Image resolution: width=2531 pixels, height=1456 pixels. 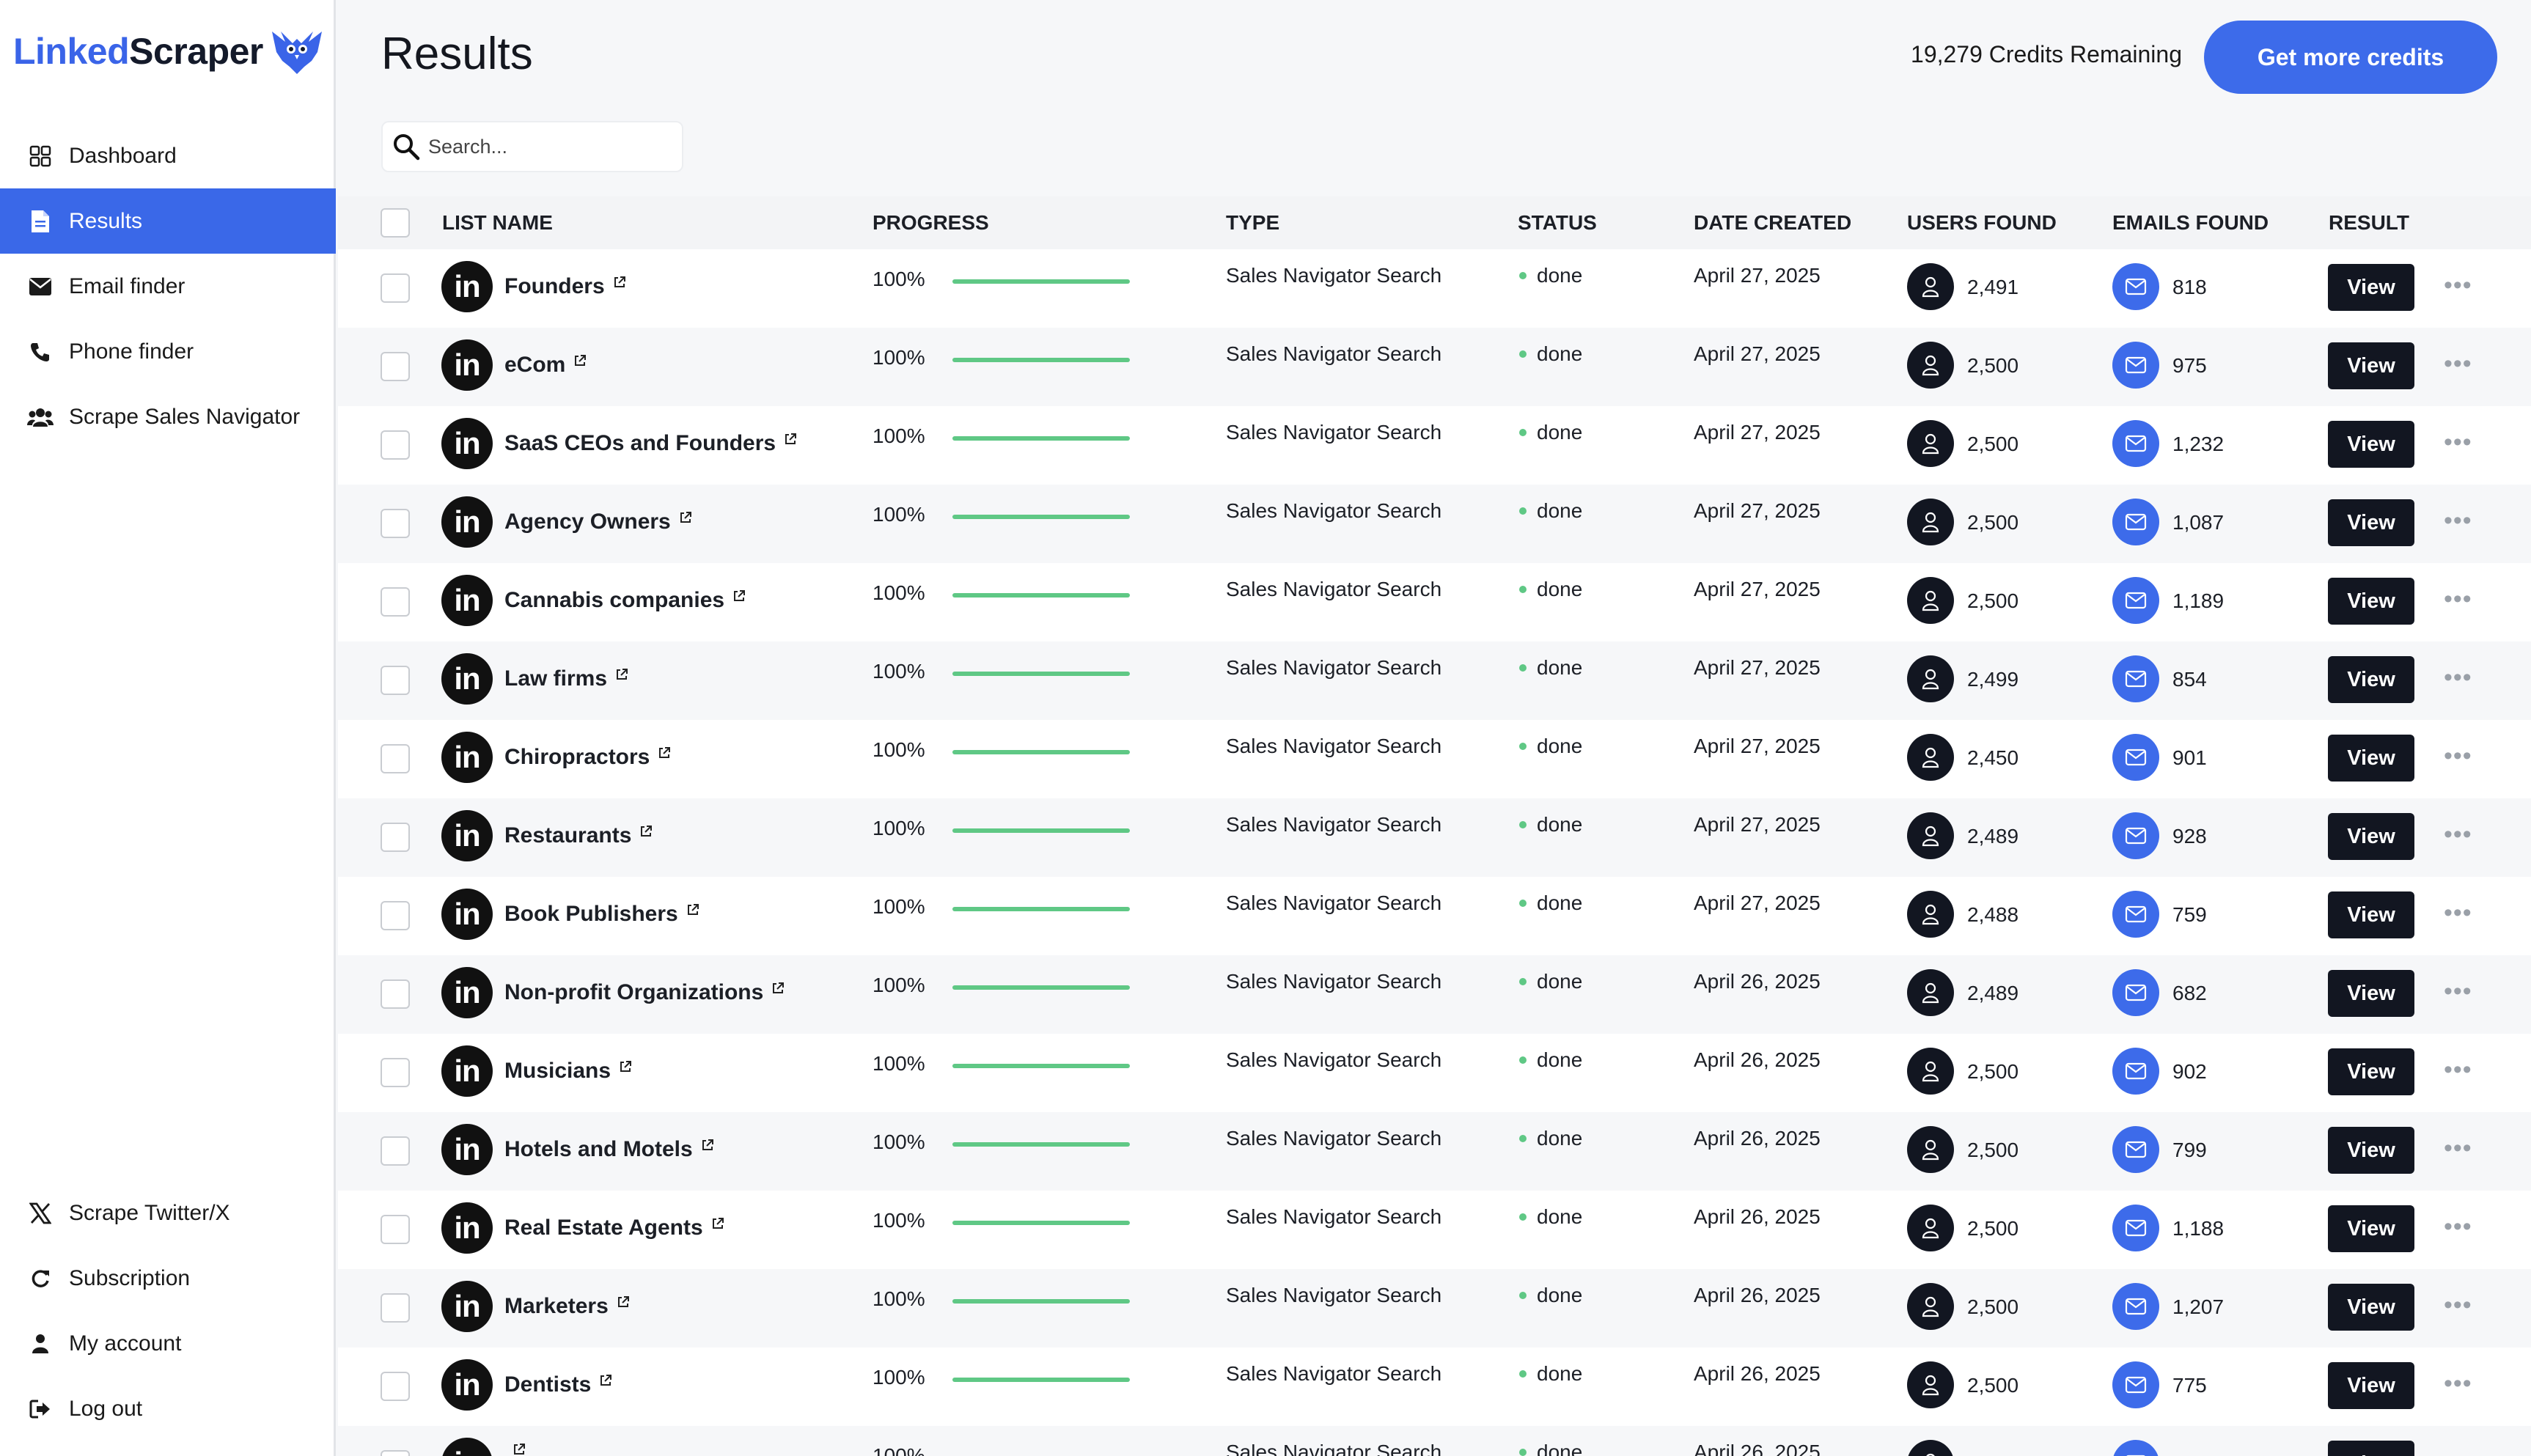 I want to click on sidebar-item-my-account: My account, so click(x=168, y=1343).